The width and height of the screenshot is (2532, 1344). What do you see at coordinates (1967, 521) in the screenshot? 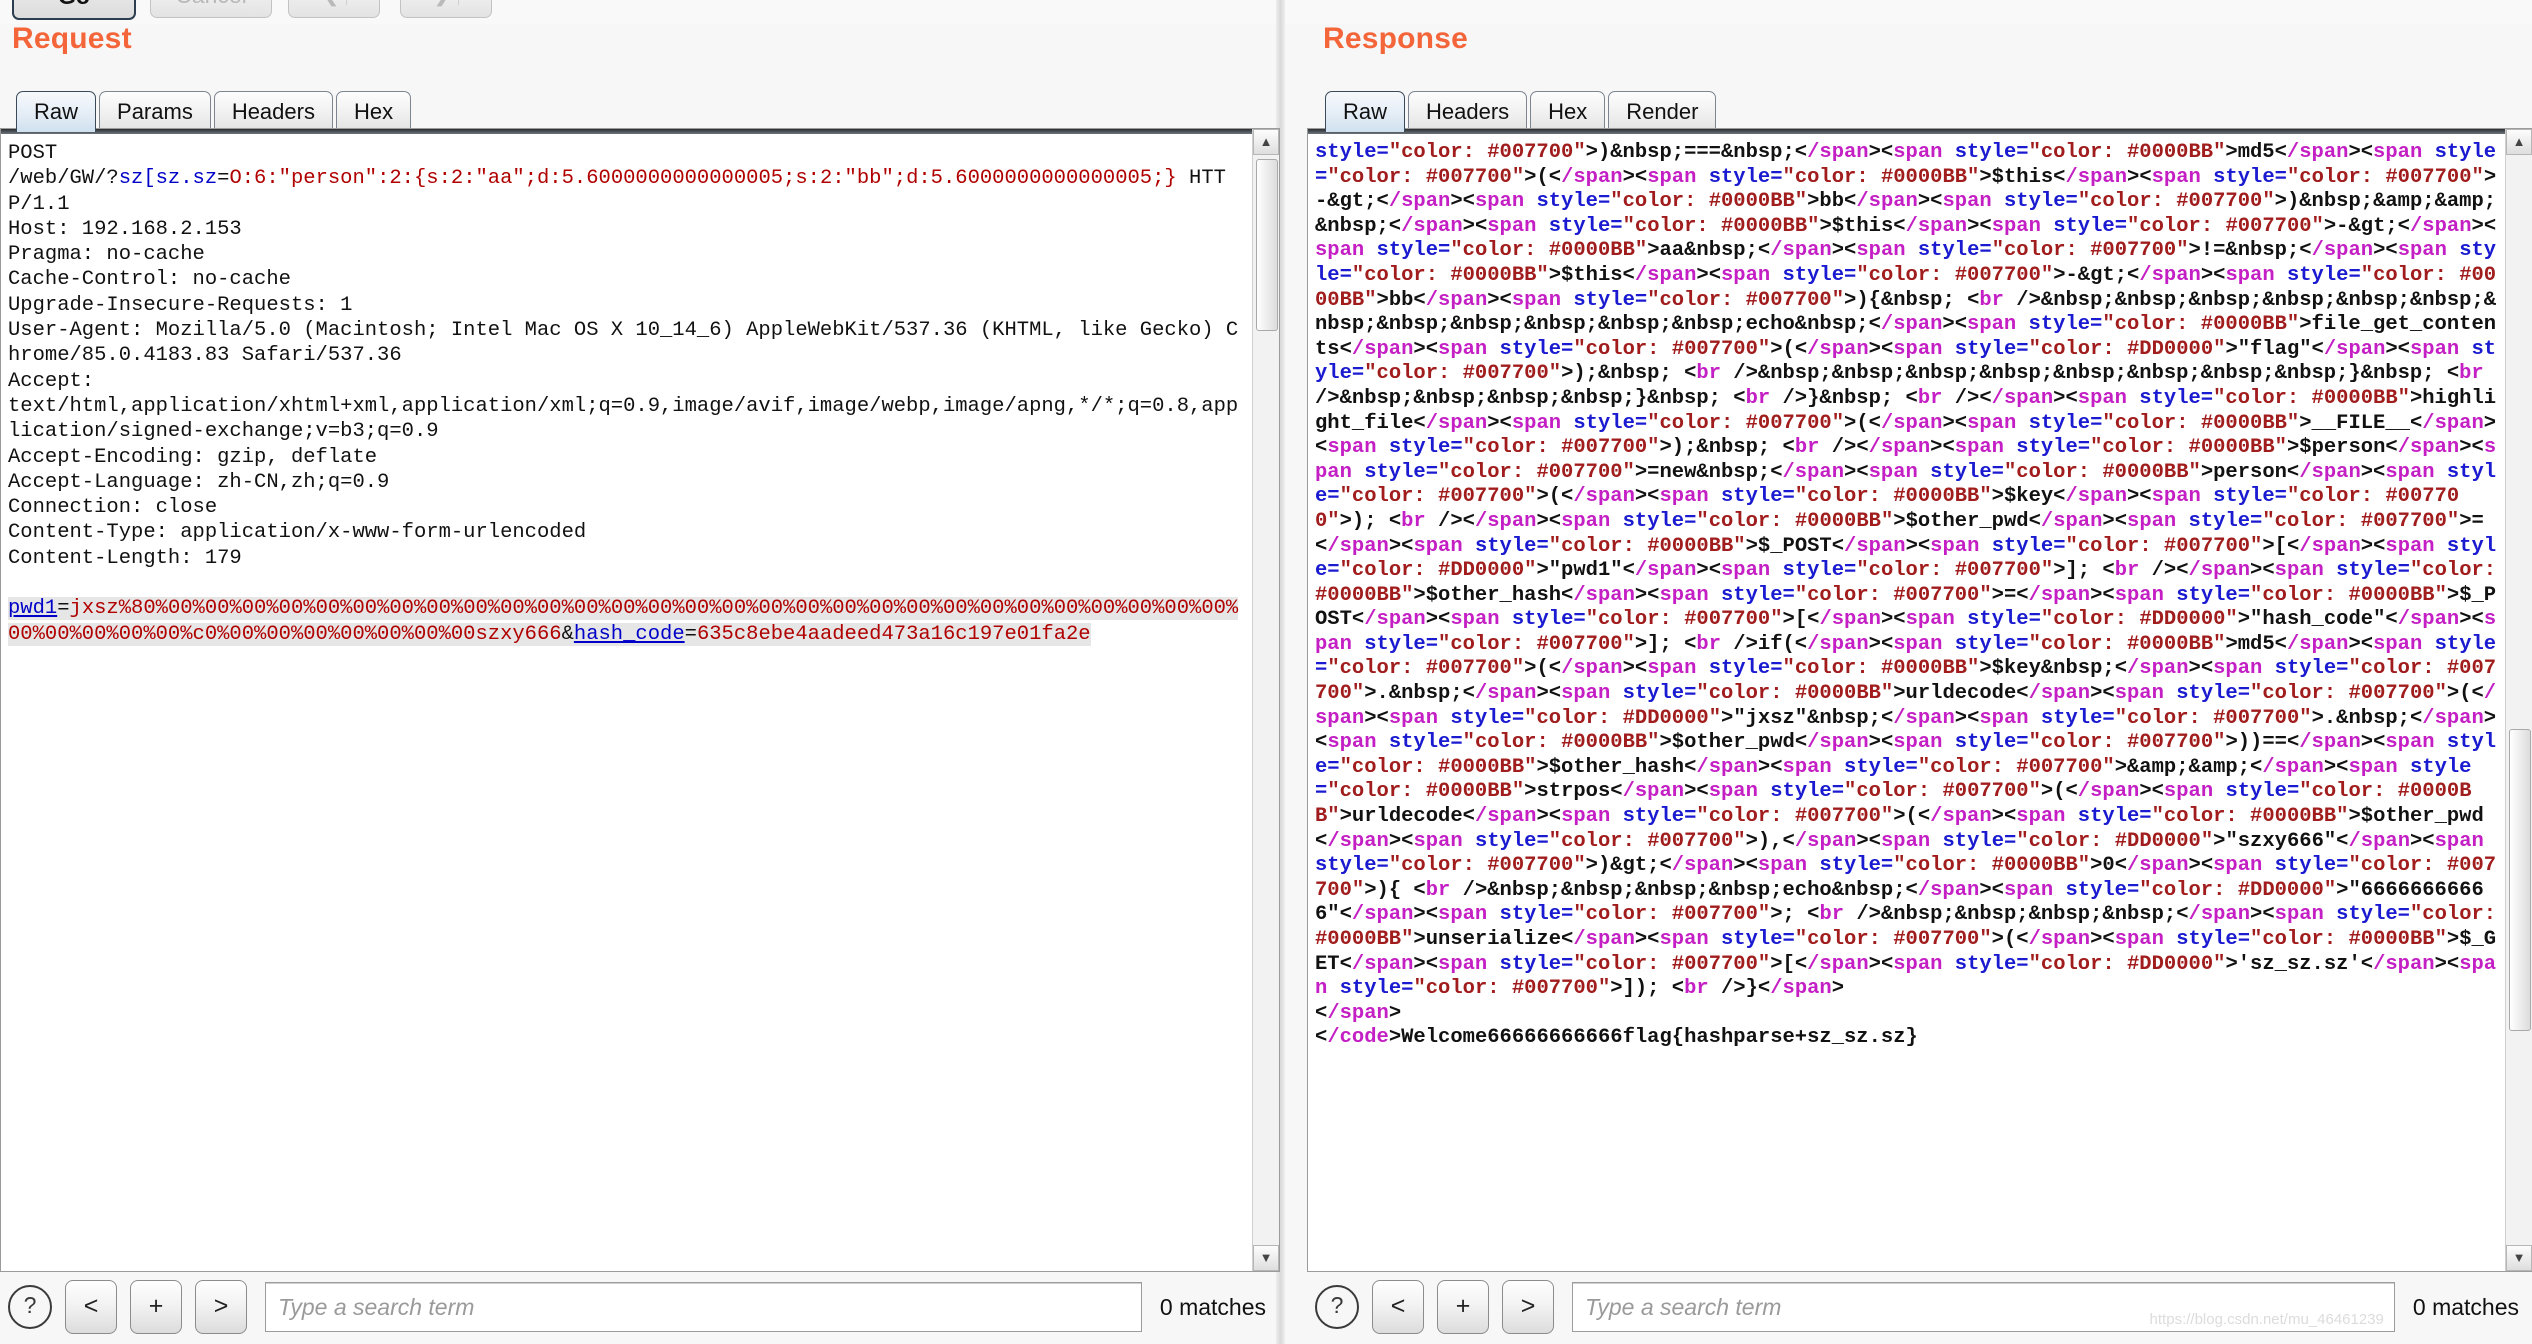
I see `response-text-segment: >$other_pwd<` at bounding box center [1967, 521].